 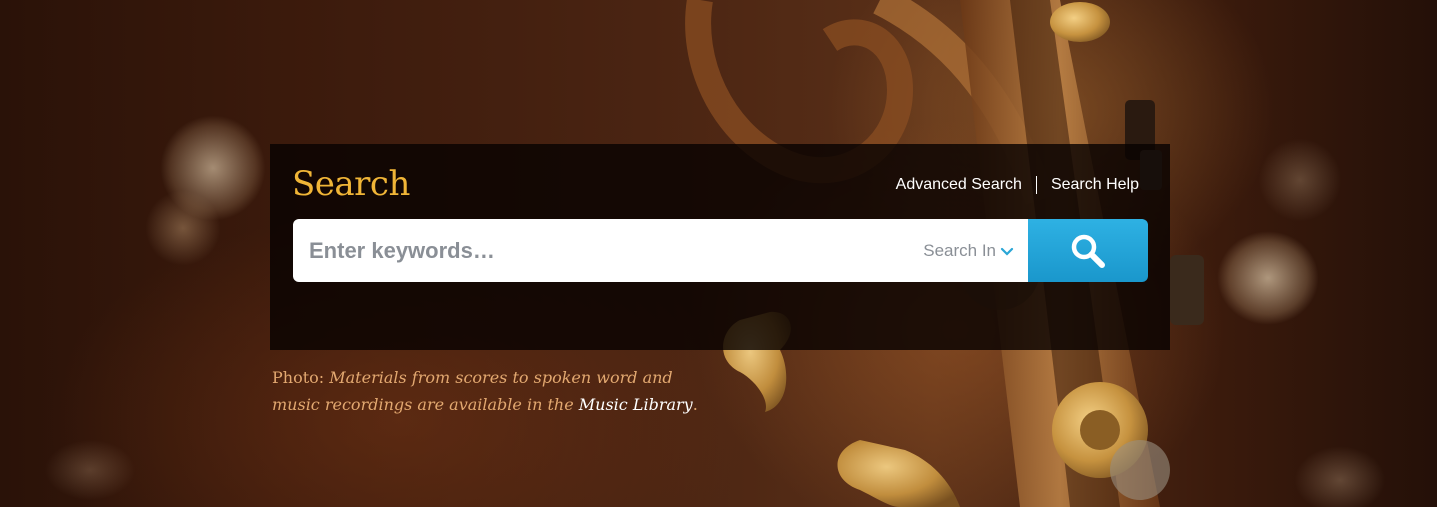 I want to click on search-input-wrapper: Search In, so click(x=660, y=250).